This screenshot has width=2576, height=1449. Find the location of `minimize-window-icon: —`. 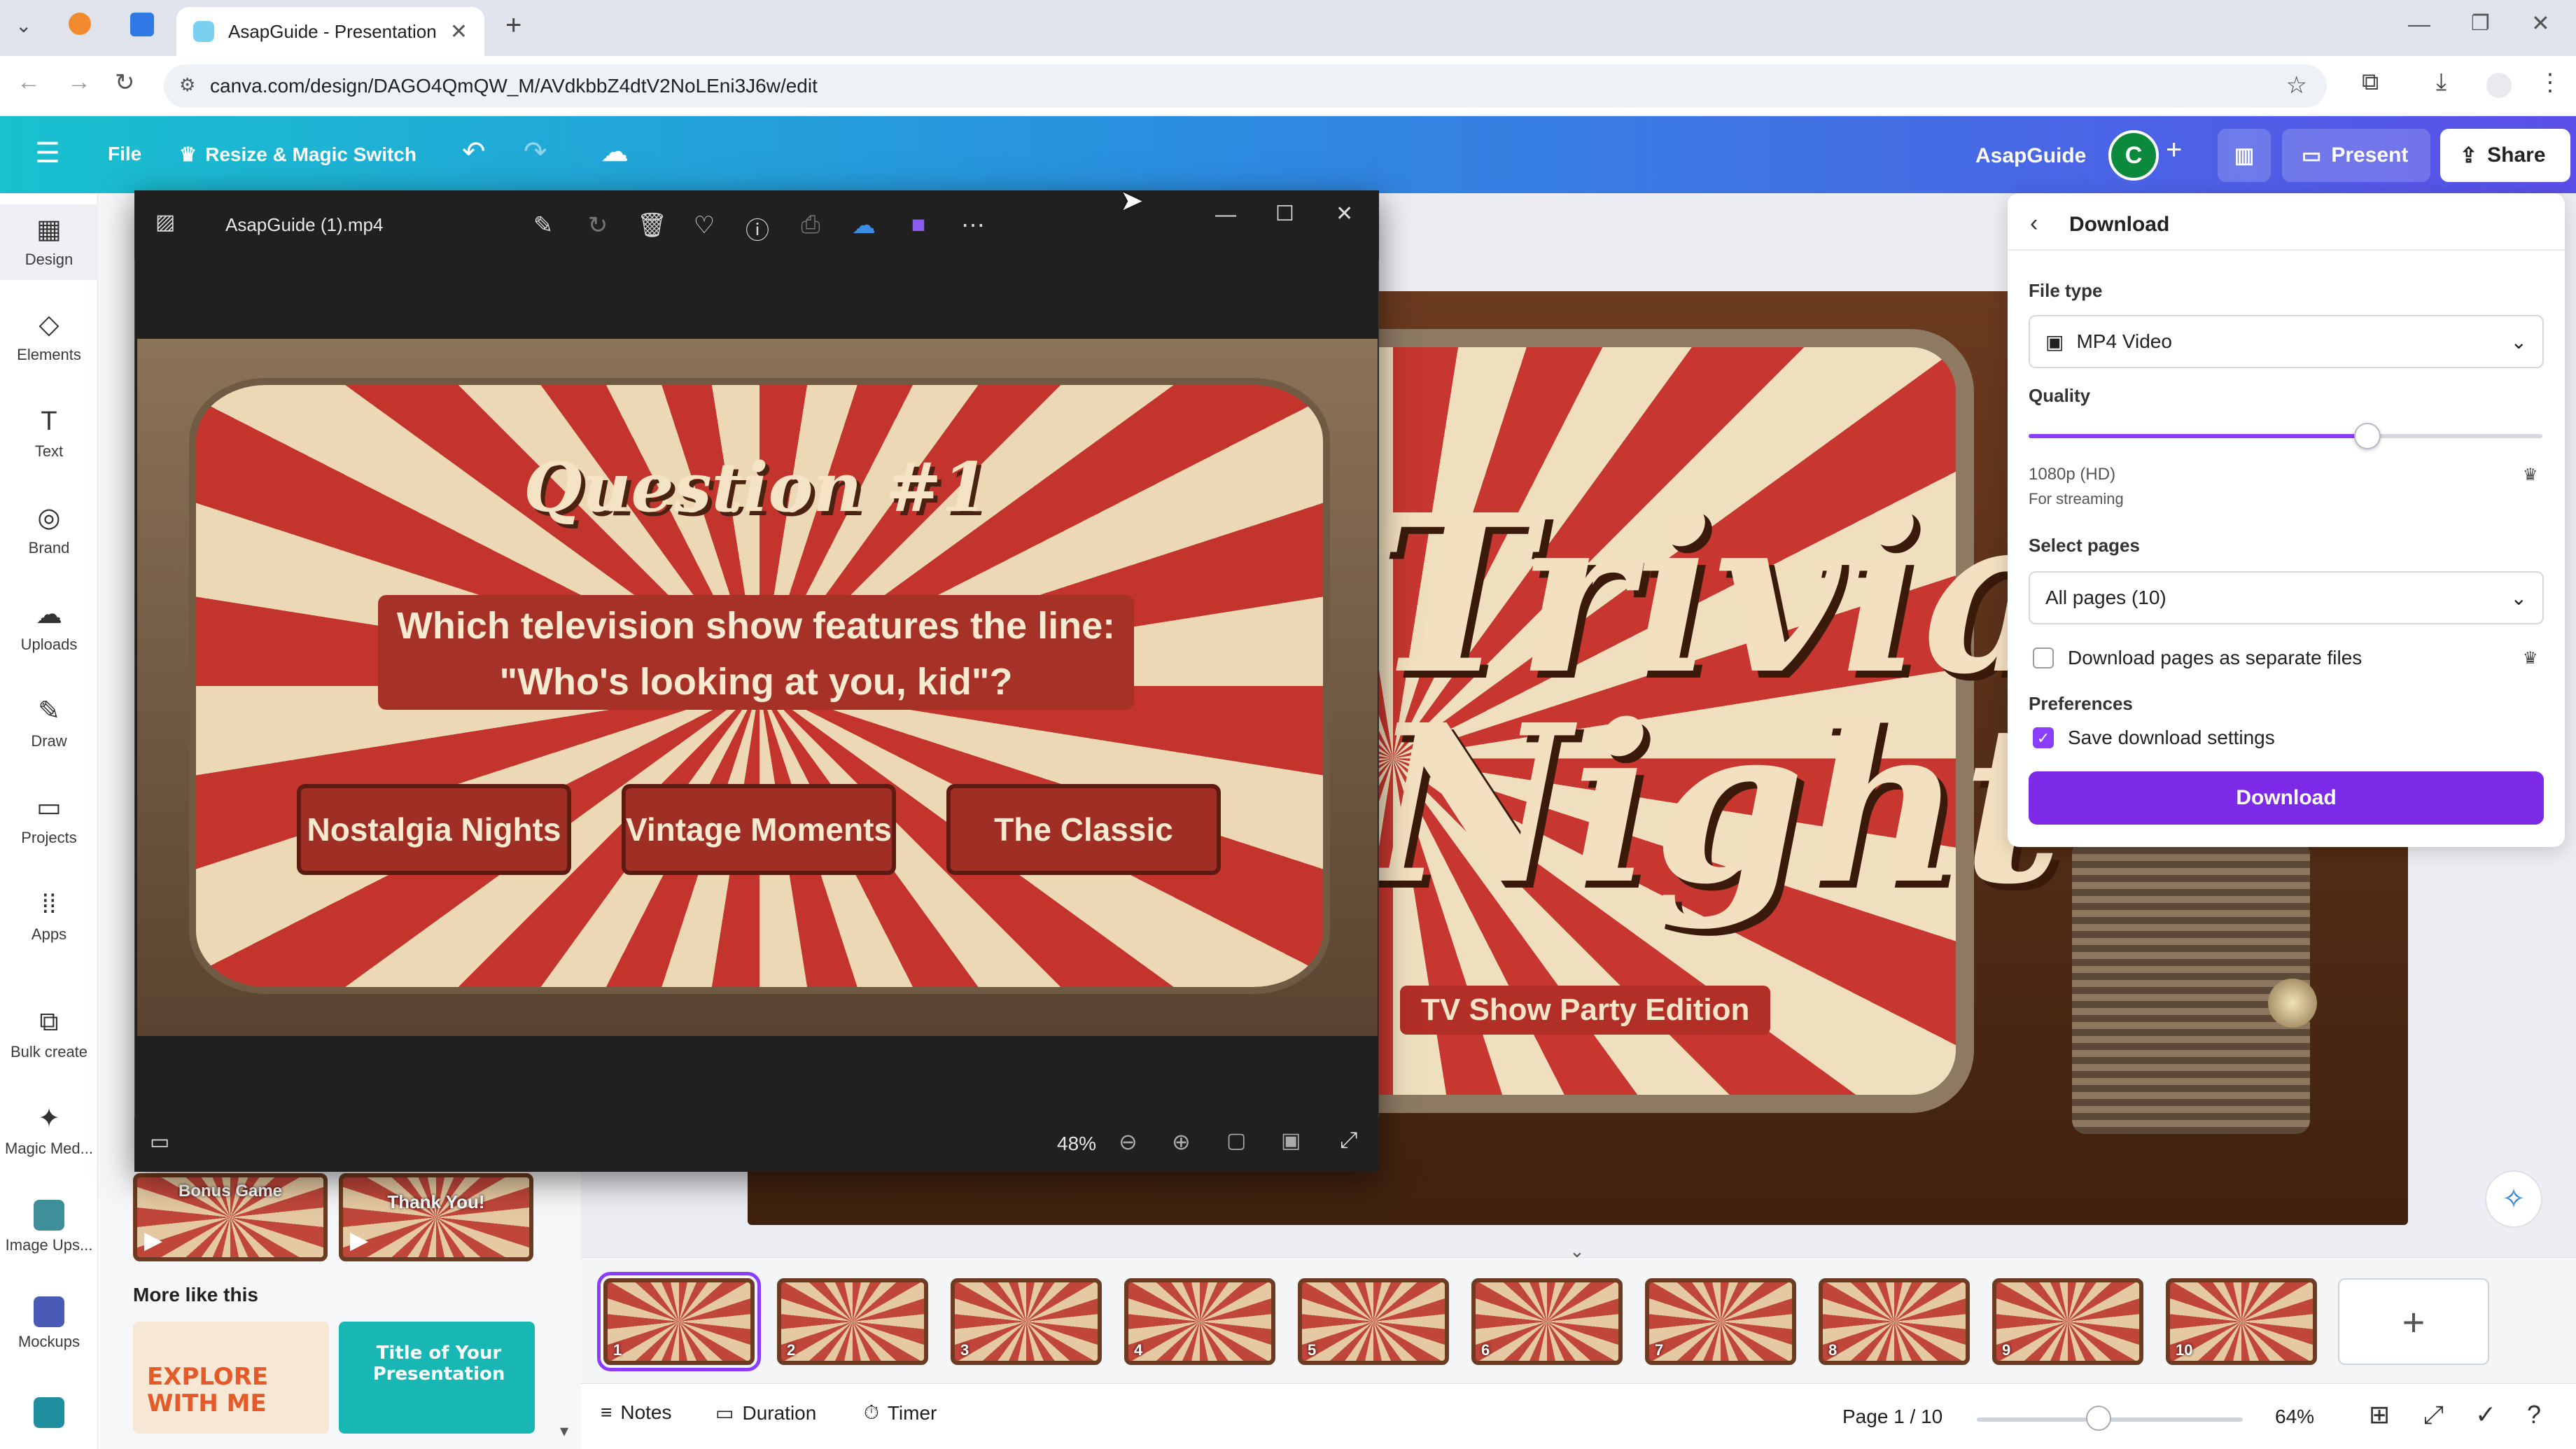

minimize-window-icon: — is located at coordinates (2419, 24).